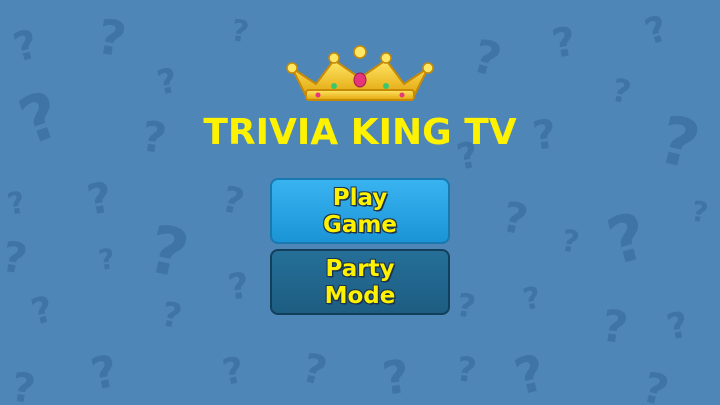 The height and width of the screenshot is (405, 720). I want to click on play-game-button: Play Game, so click(360, 211).